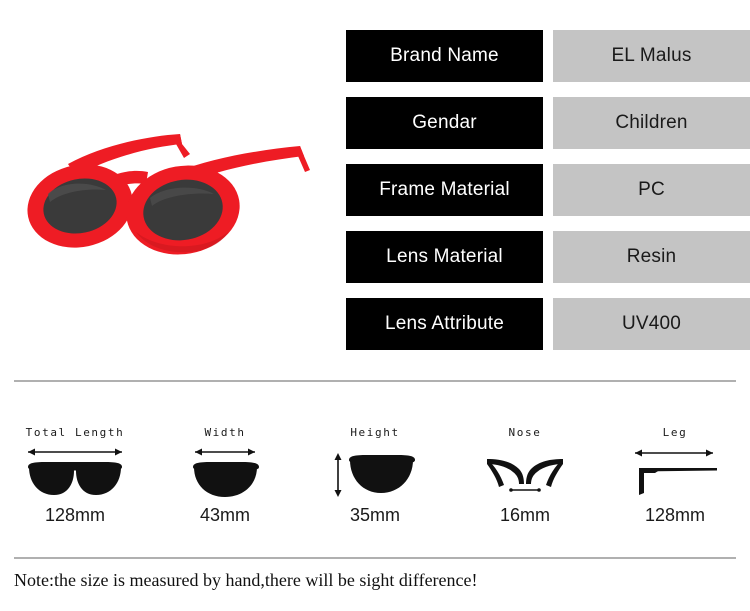  I want to click on measurement-title: Nose, so click(525, 432).